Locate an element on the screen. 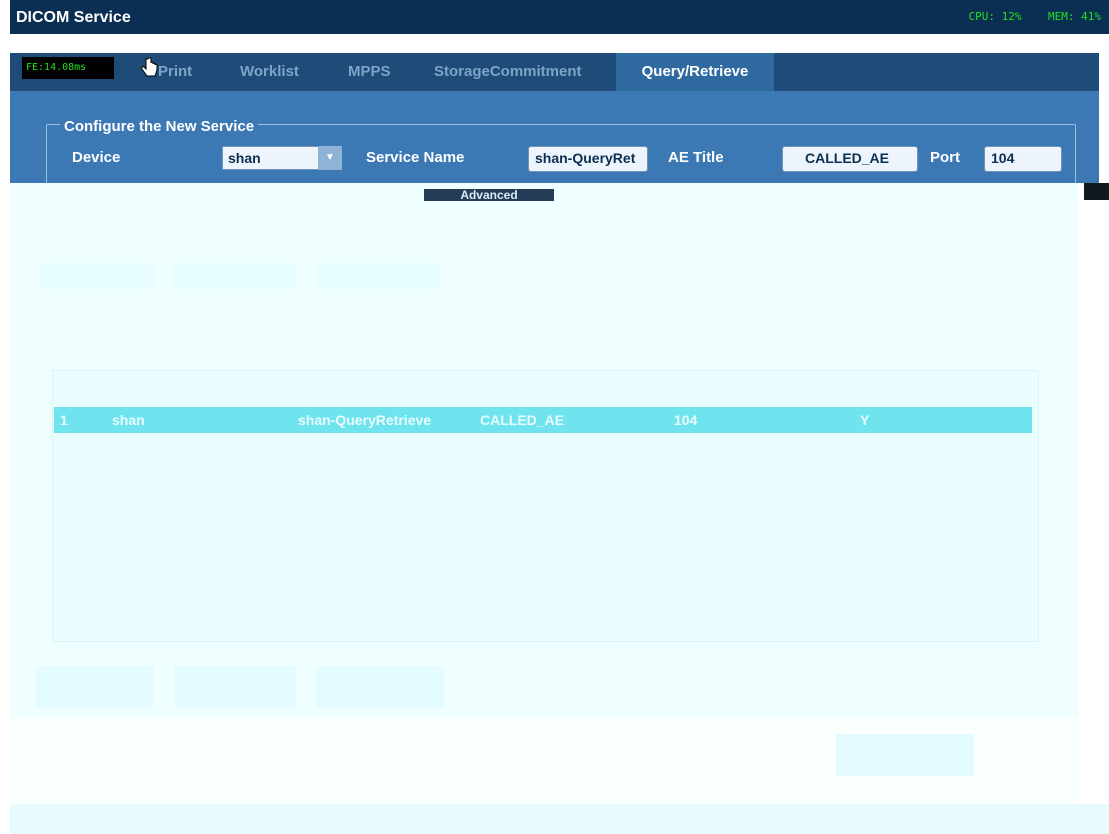 This screenshot has height=834, width=1109. cpu-readout: CPU: 12% is located at coordinates (995, 16).